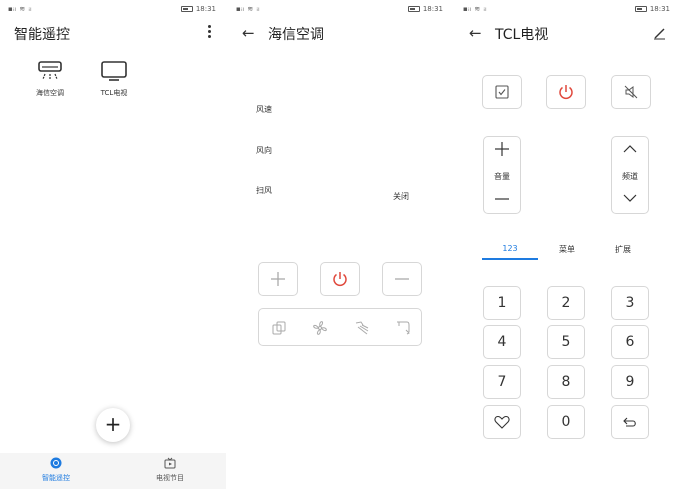  I want to click on heart-icon, so click(502, 422).